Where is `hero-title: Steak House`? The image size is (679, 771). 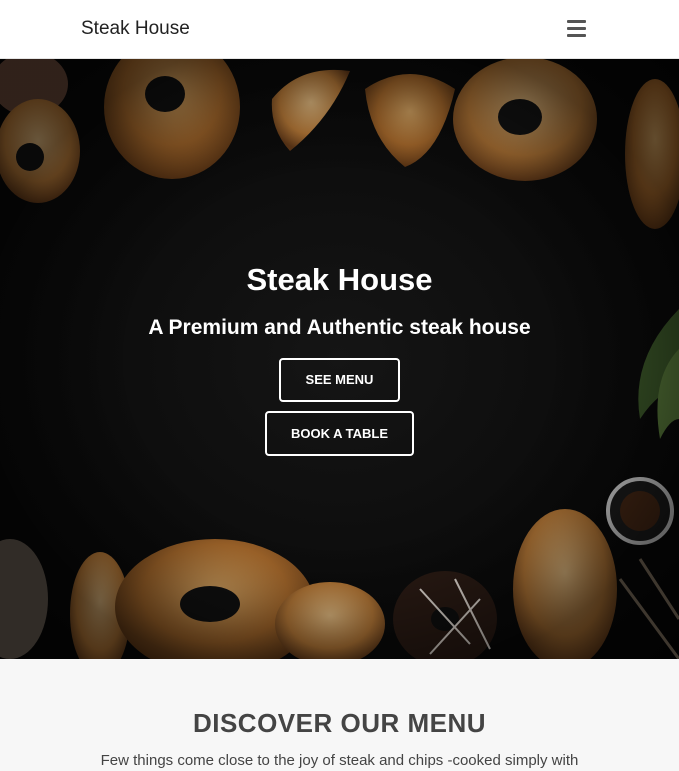 hero-title: Steak House is located at coordinates (339, 279).